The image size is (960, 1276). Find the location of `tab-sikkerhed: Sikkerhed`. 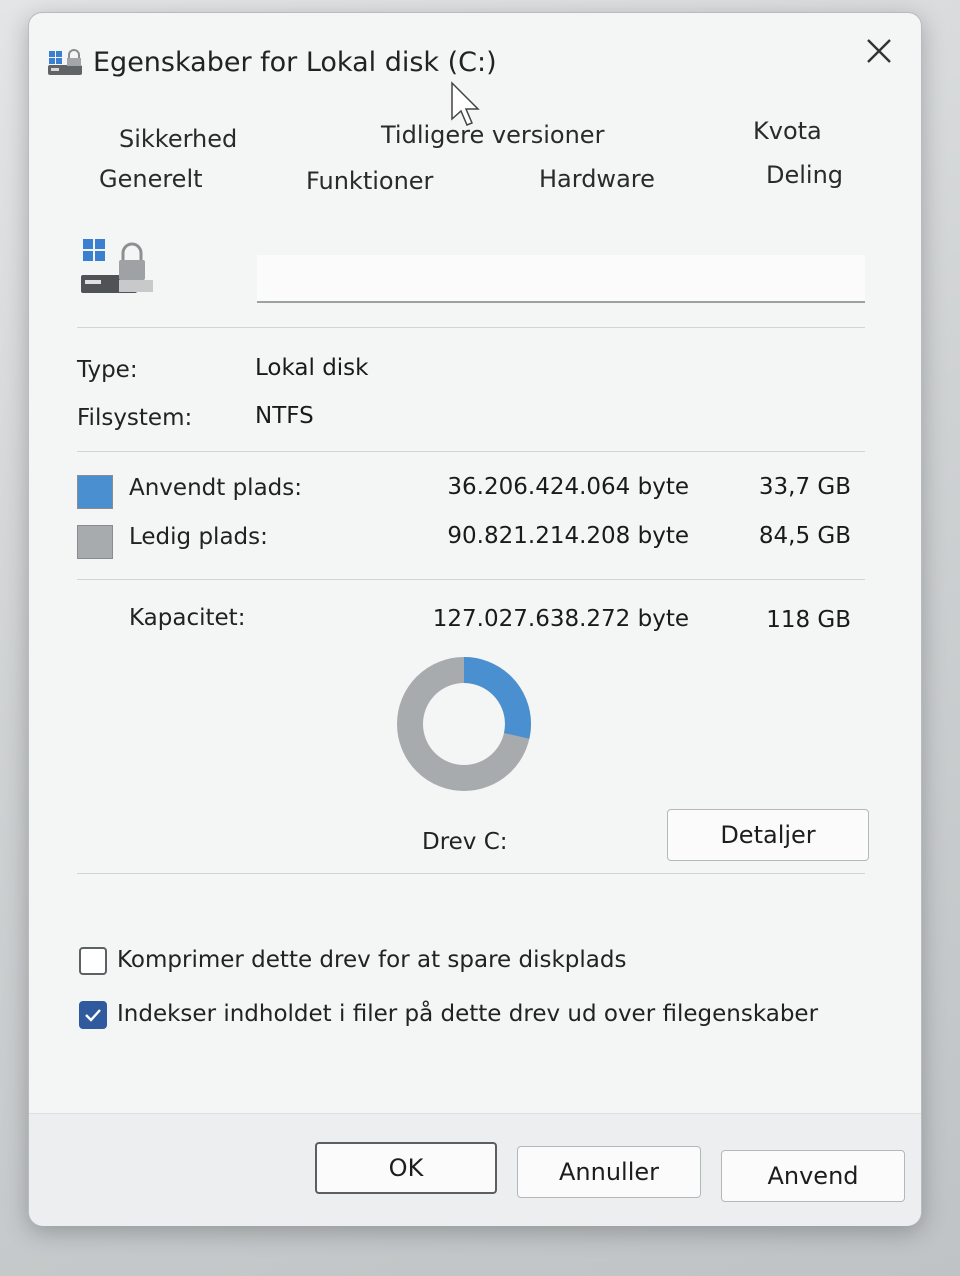

tab-sikkerhed: Sikkerhed is located at coordinates (178, 139).